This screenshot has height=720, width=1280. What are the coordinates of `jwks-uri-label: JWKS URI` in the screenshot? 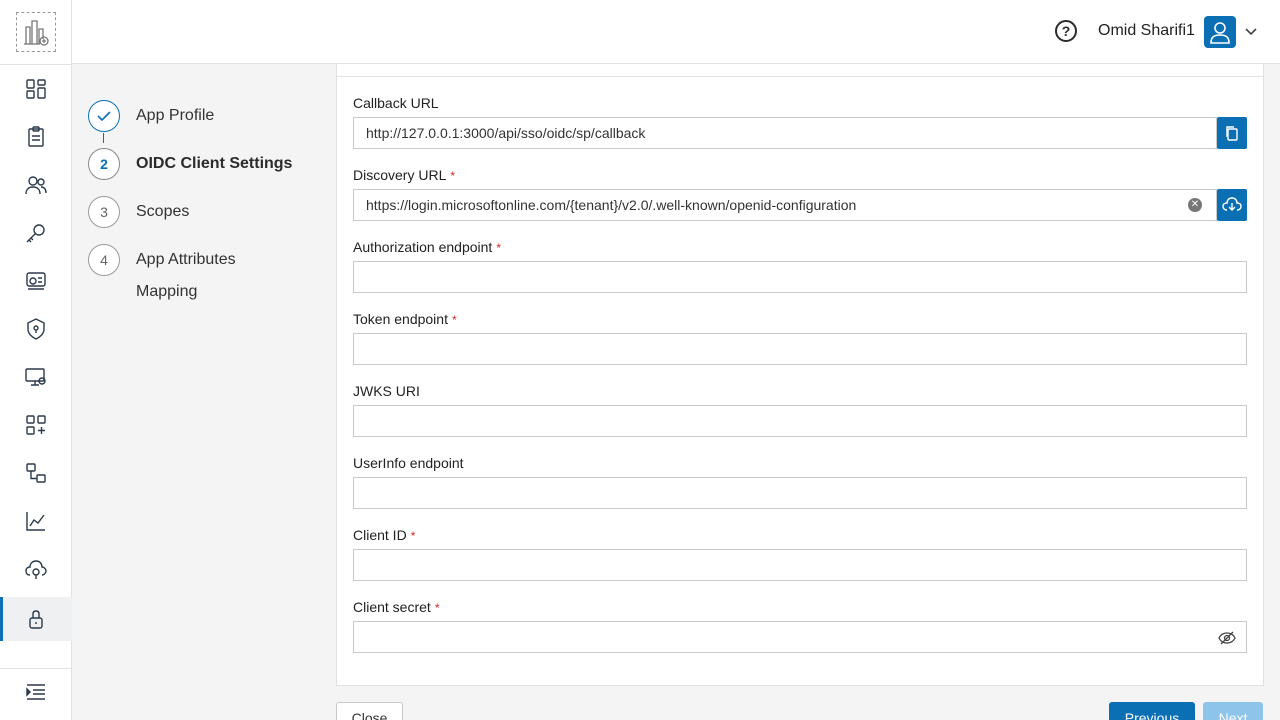 It's located at (386, 391).